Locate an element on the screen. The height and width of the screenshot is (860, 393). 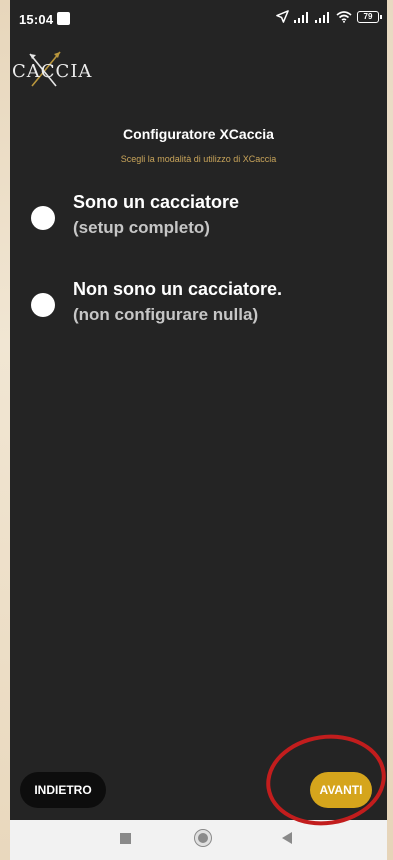
back-button: INDIETRO is located at coordinates (63, 790).